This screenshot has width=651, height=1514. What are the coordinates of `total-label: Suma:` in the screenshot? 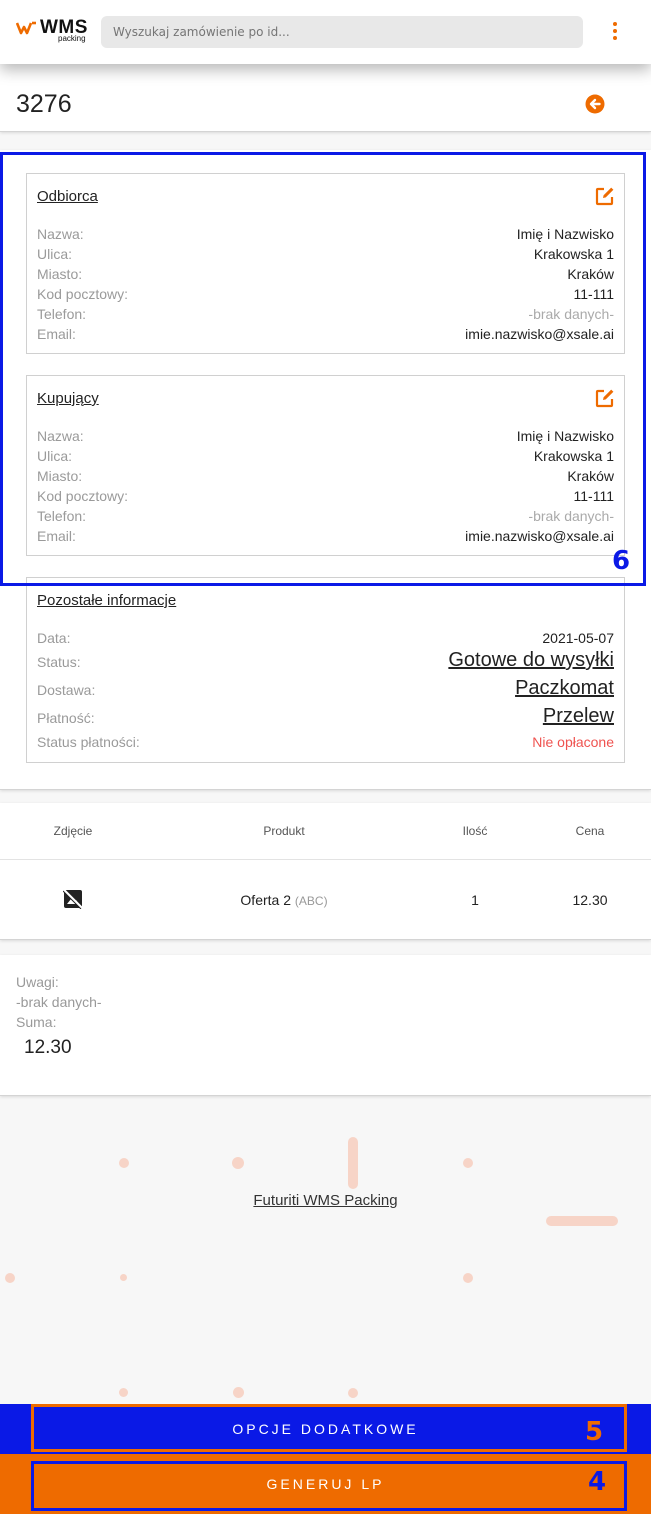 It's located at (36, 1022).